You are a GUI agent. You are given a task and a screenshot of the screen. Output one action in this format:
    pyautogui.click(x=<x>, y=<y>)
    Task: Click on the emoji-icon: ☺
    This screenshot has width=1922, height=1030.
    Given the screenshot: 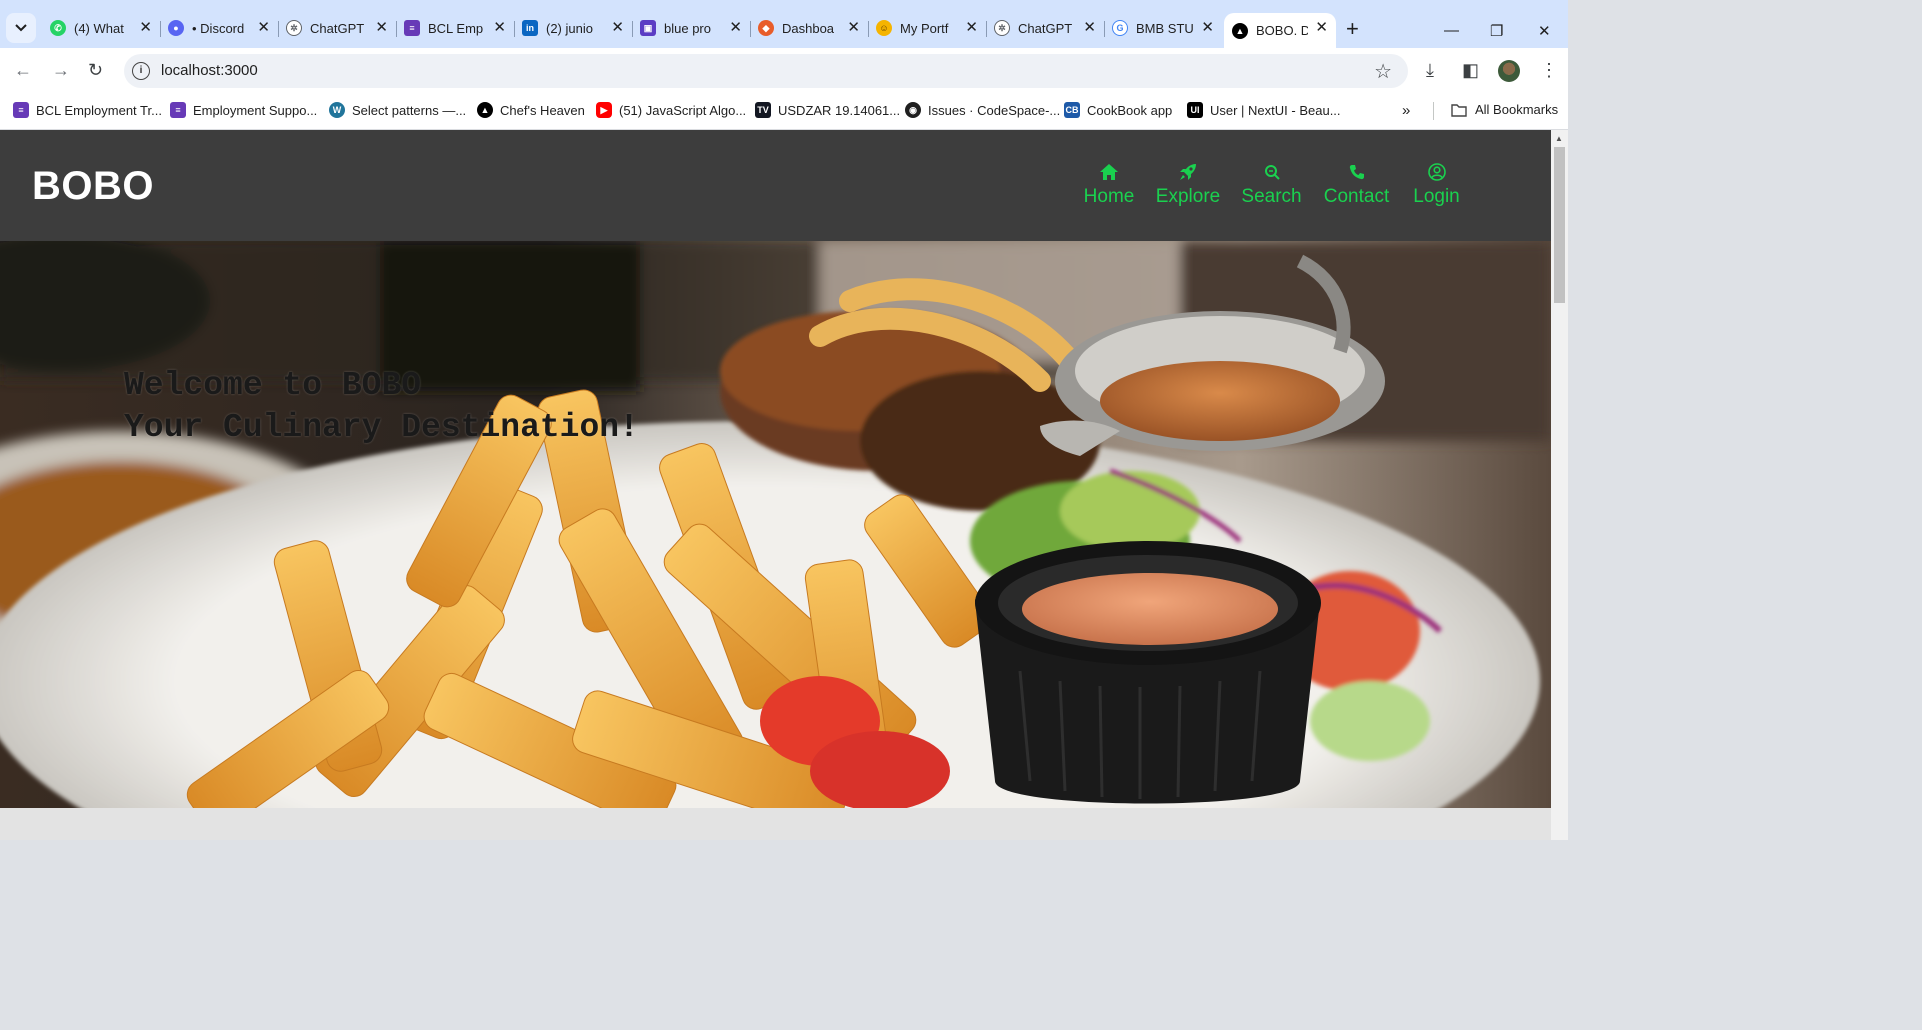 What is the action you would take?
    pyautogui.click(x=884, y=28)
    